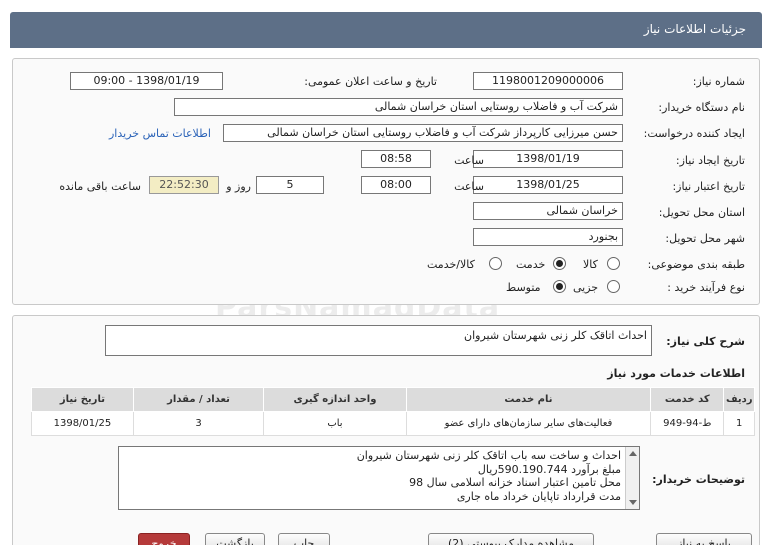 This screenshot has height=545, width=770. What do you see at coordinates (538, 496) in the screenshot?
I see `desc-line: مدت قرارداد تاپایان خرداد ماه جاری` at bounding box center [538, 496].